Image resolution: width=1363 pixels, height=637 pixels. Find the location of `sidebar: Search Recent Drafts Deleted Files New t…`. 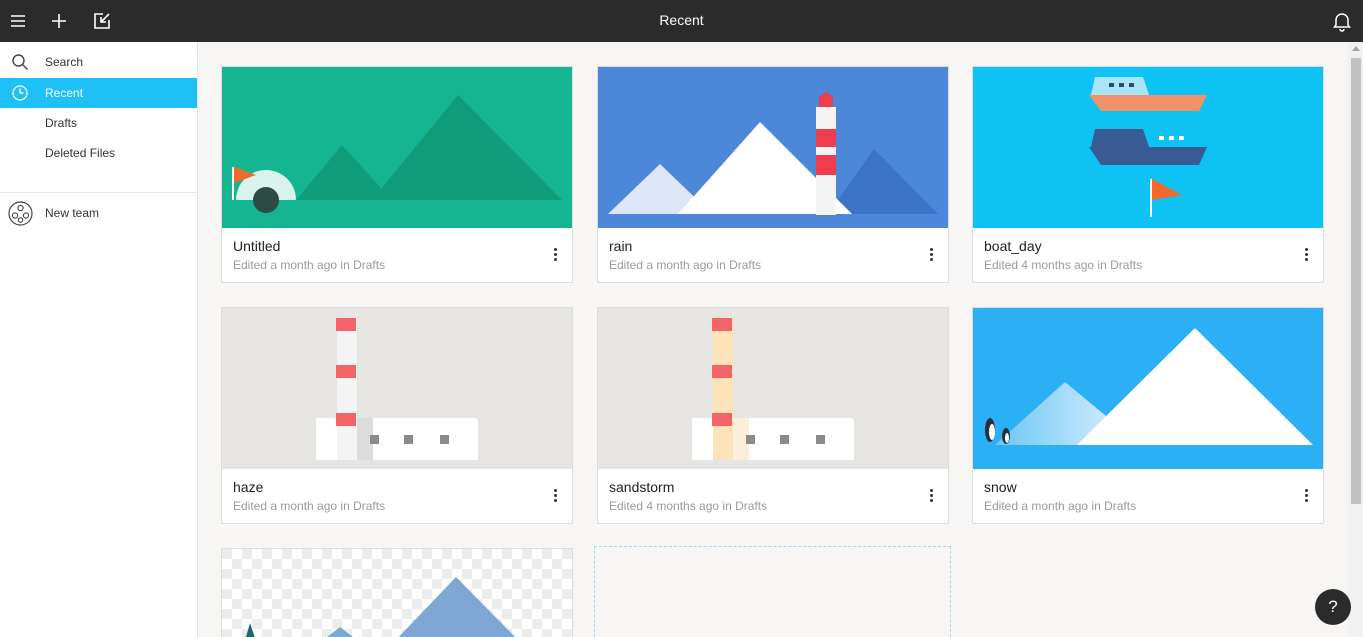

sidebar: Search Recent Drafts Deleted Files New t… is located at coordinates (99, 339).